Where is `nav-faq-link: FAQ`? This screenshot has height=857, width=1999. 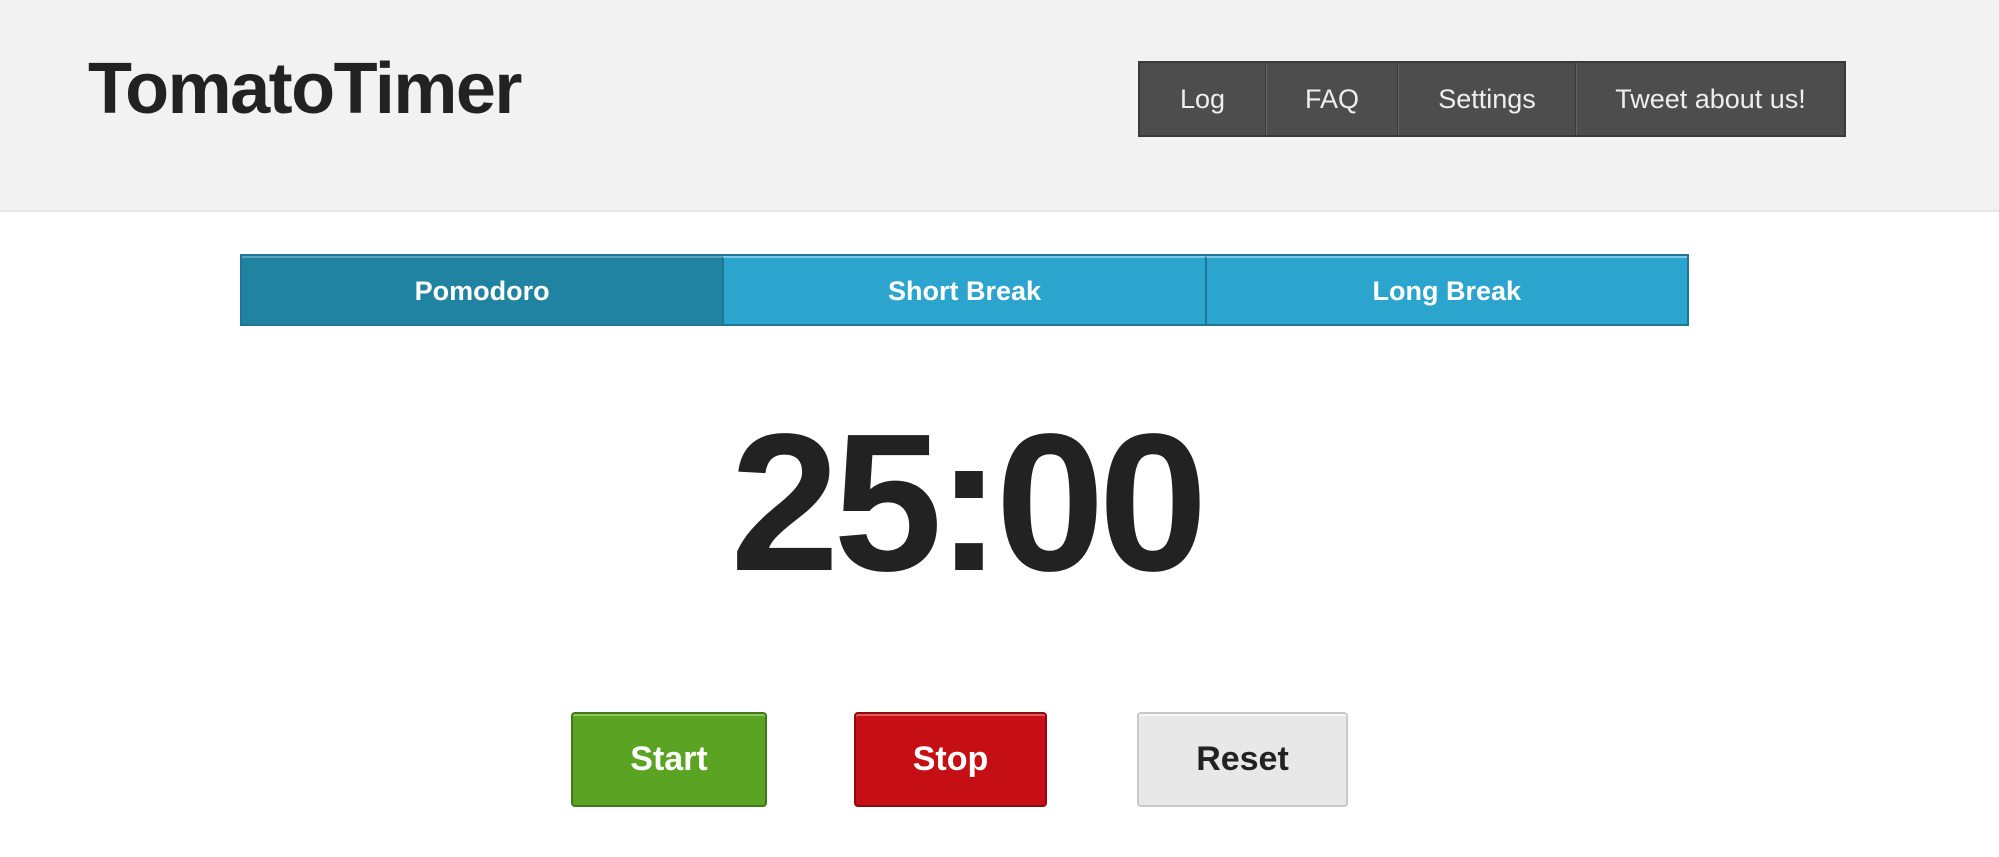 nav-faq-link: FAQ is located at coordinates (1332, 99).